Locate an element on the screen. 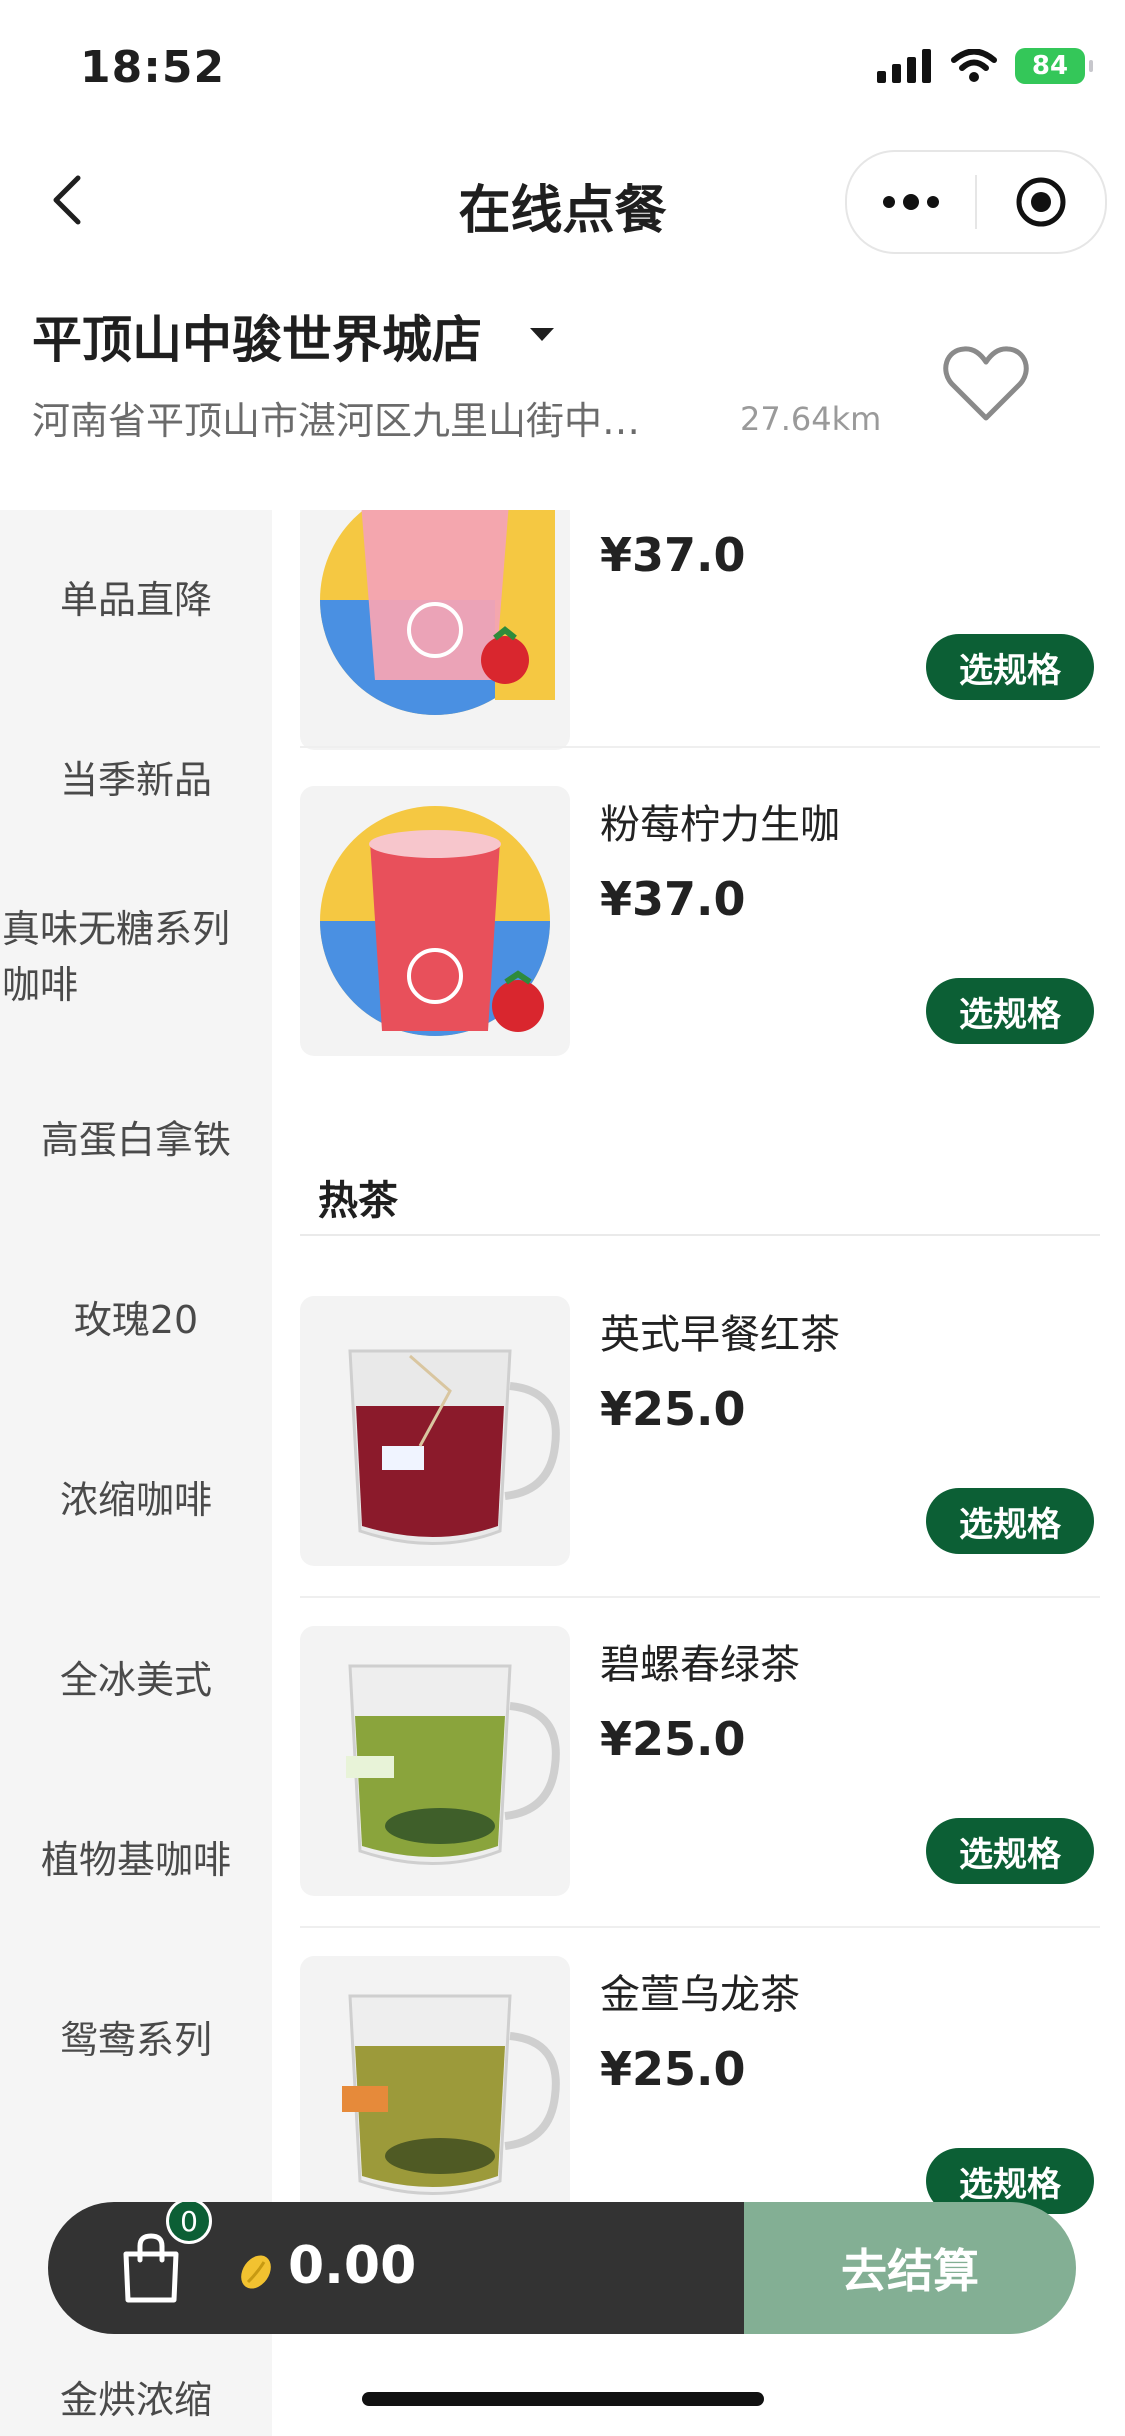  wifi-icon is located at coordinates (974, 65).